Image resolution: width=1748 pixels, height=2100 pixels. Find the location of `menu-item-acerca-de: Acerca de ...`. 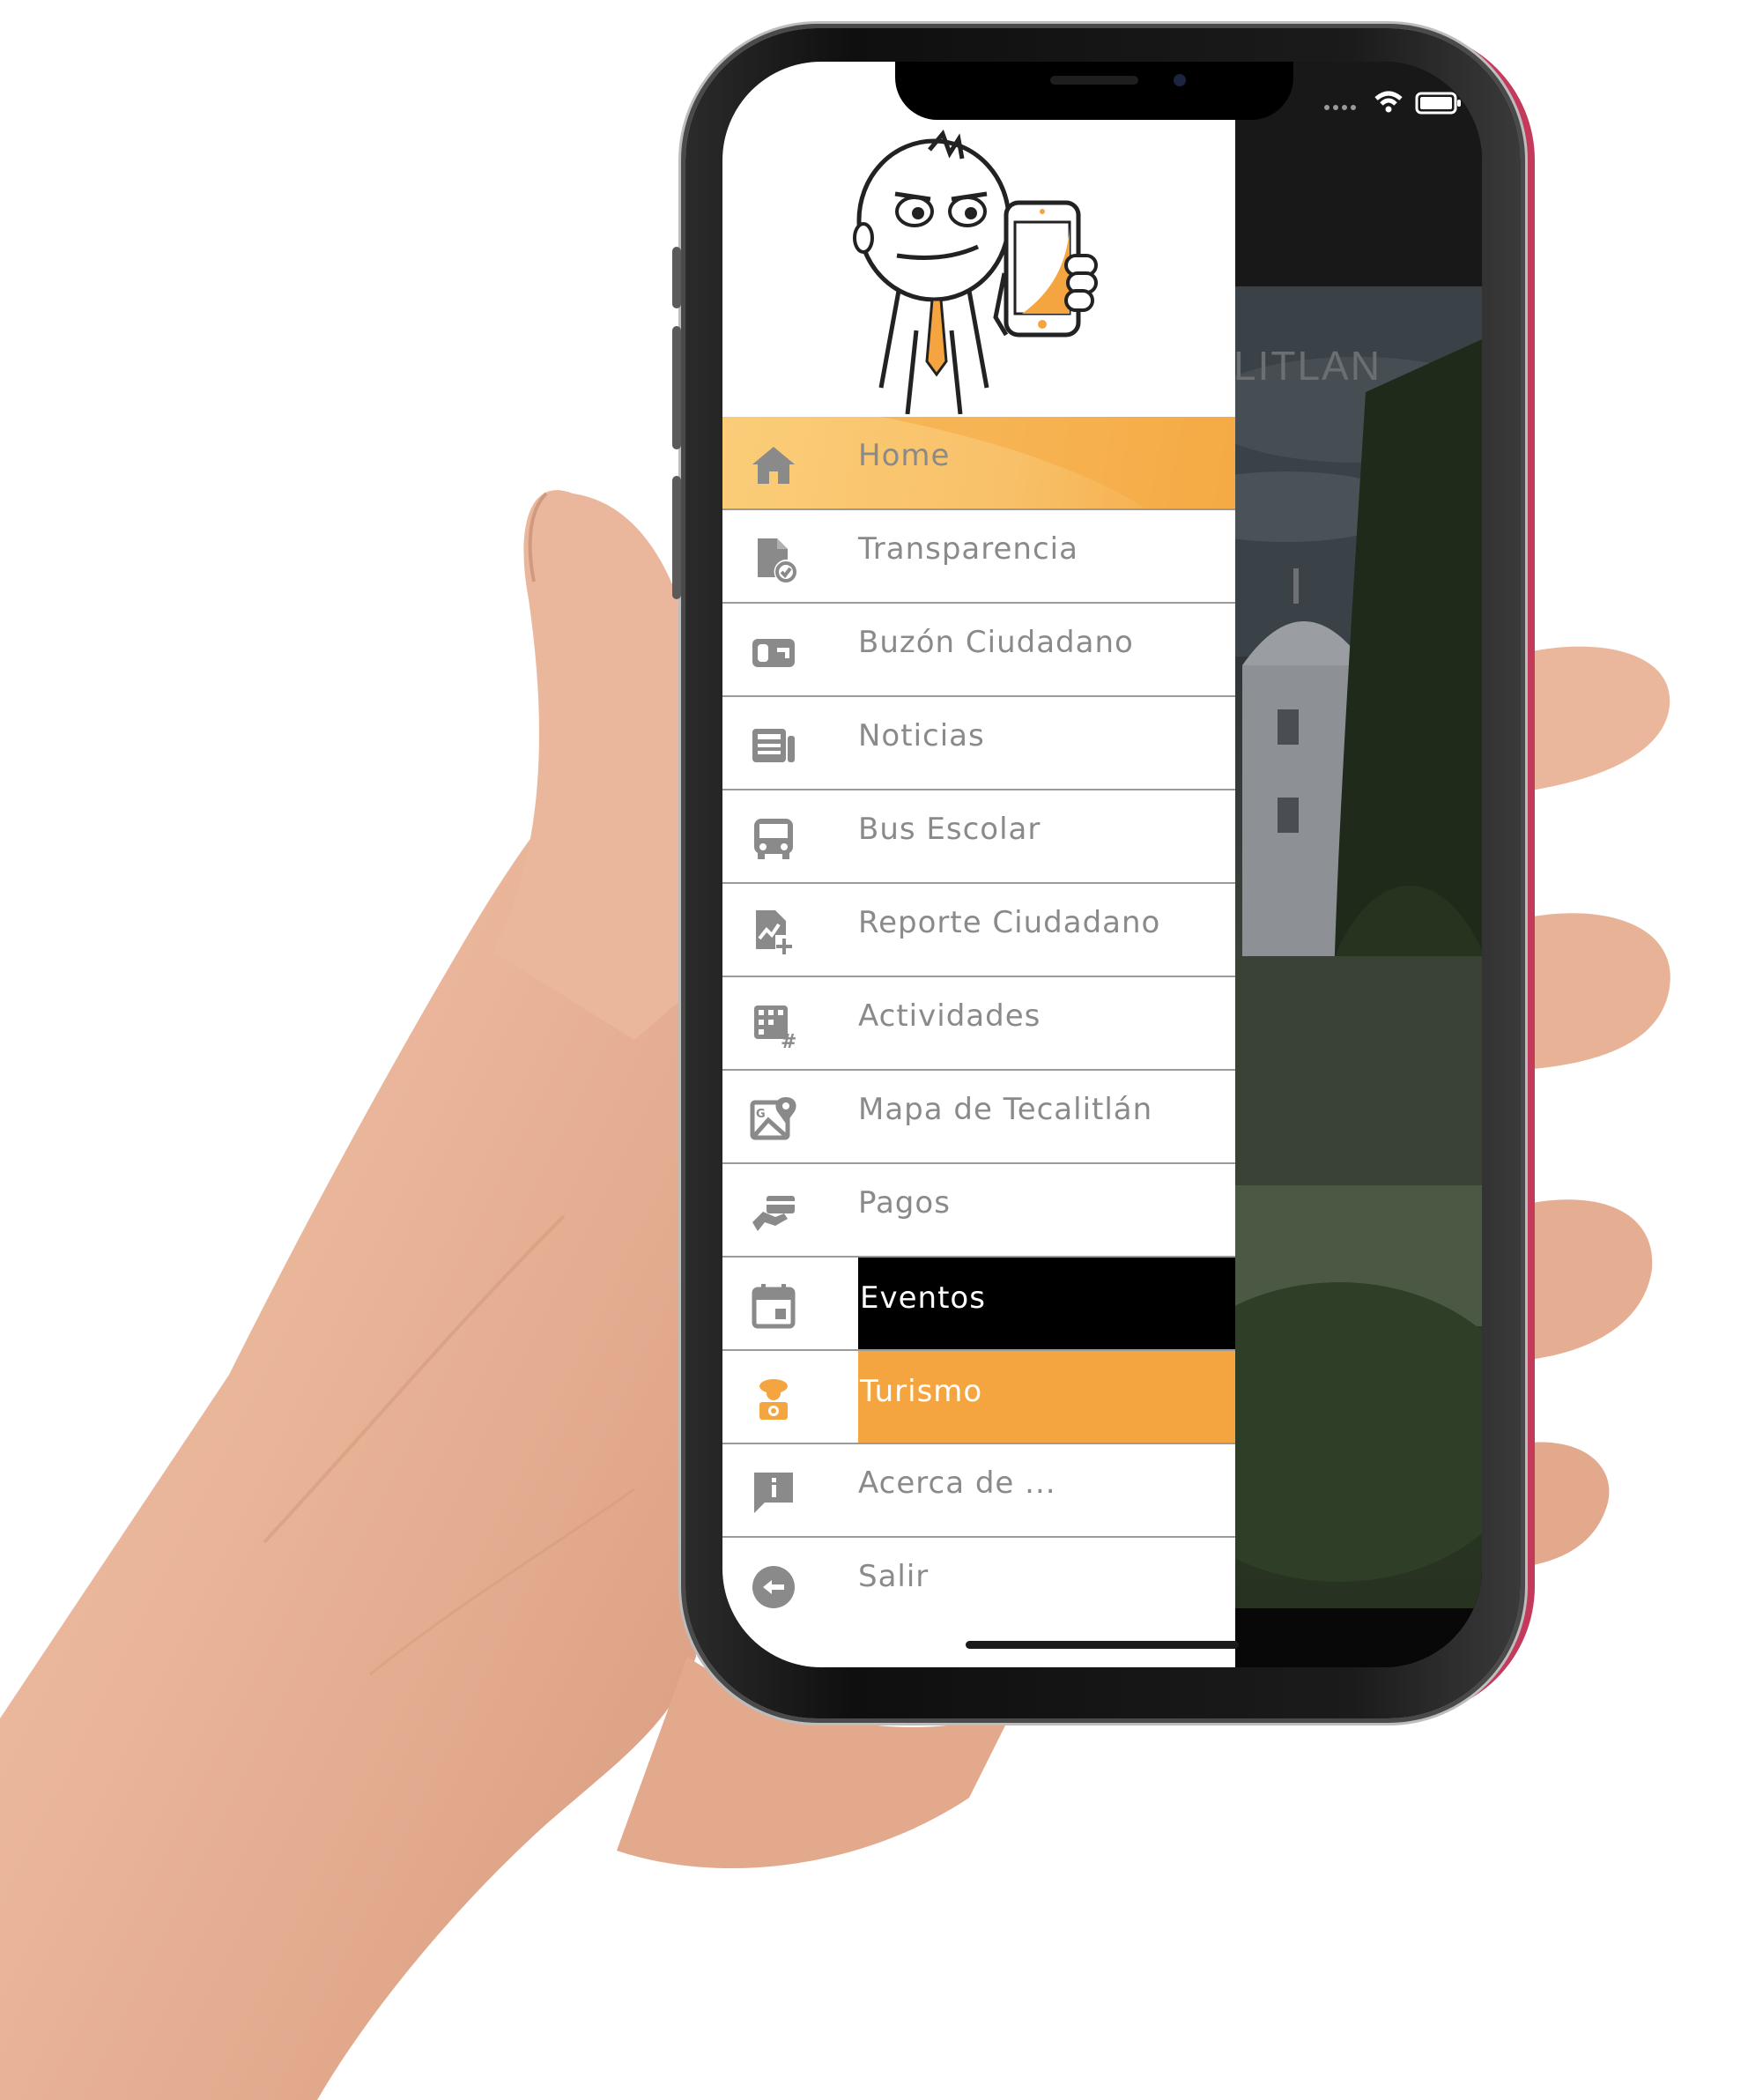

menu-item-acerca-de: Acerca de ... is located at coordinates (978, 1491).